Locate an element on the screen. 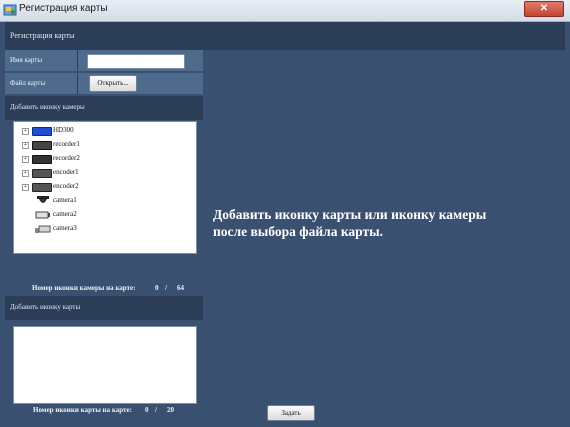 This screenshot has width=570, height=427. tree-item-camera2: camera2 is located at coordinates (102, 215).